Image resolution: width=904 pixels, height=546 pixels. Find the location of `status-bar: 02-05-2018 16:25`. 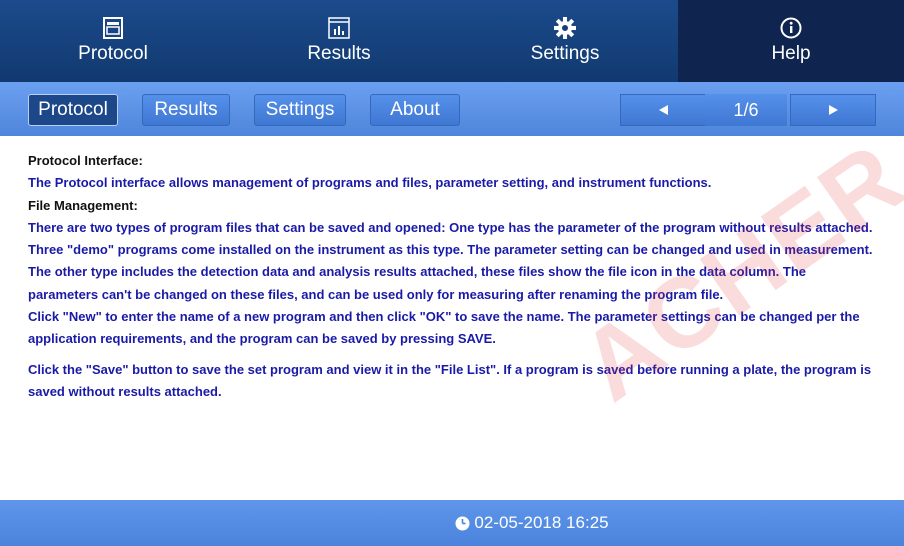

status-bar: 02-05-2018 16:25 is located at coordinates (452, 523).